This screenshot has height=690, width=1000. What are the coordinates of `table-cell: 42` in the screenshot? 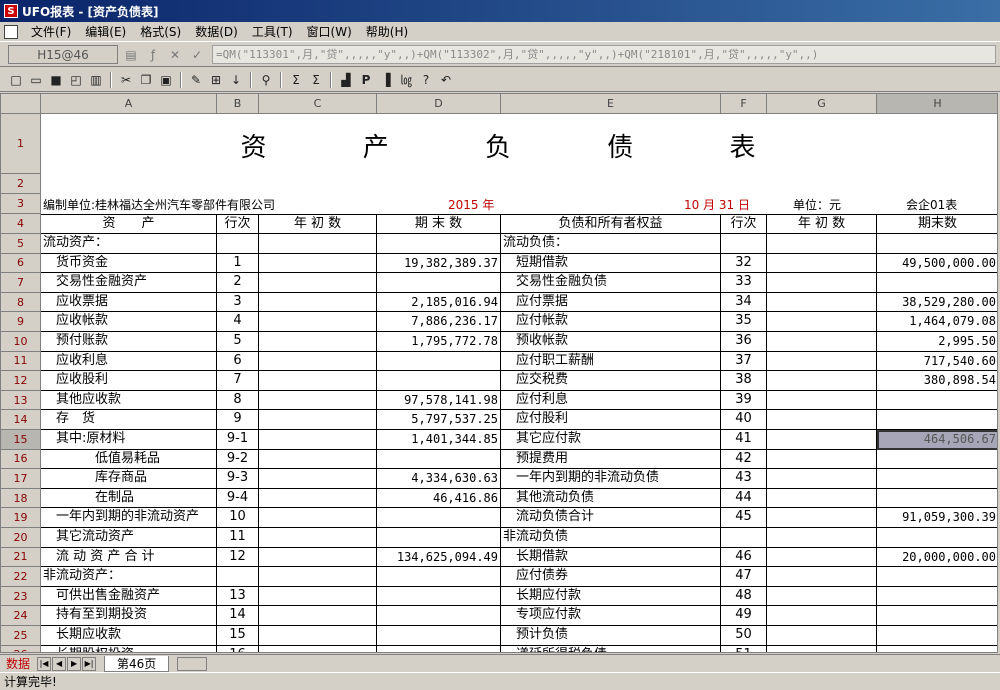 It's located at (744, 459).